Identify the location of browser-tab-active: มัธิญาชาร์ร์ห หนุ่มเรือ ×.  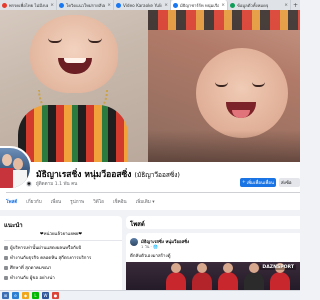
(199, 5).